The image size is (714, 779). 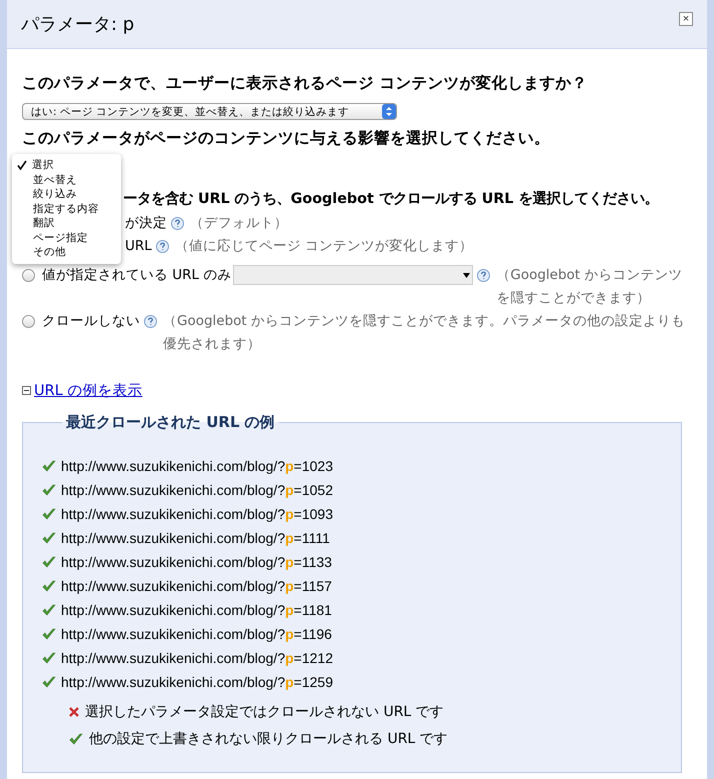 What do you see at coordinates (77, 24) in the screenshot?
I see `dialog-title: パラメータ: p` at bounding box center [77, 24].